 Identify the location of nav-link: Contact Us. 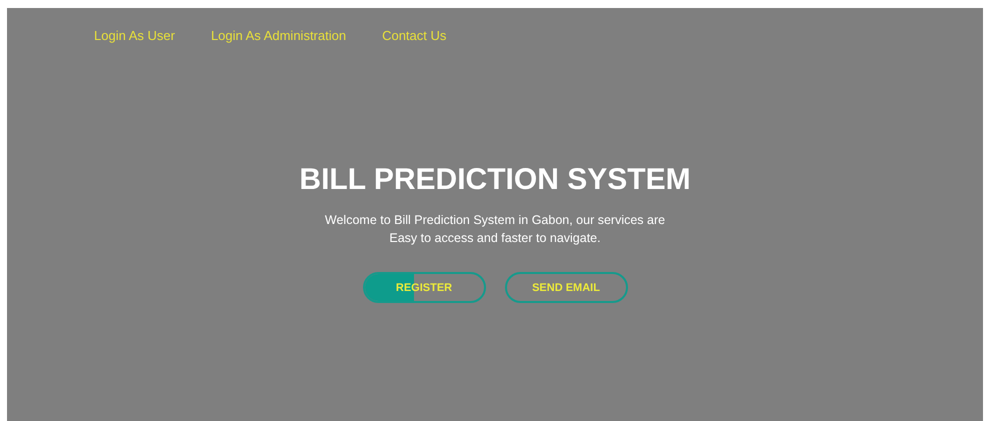
(414, 36).